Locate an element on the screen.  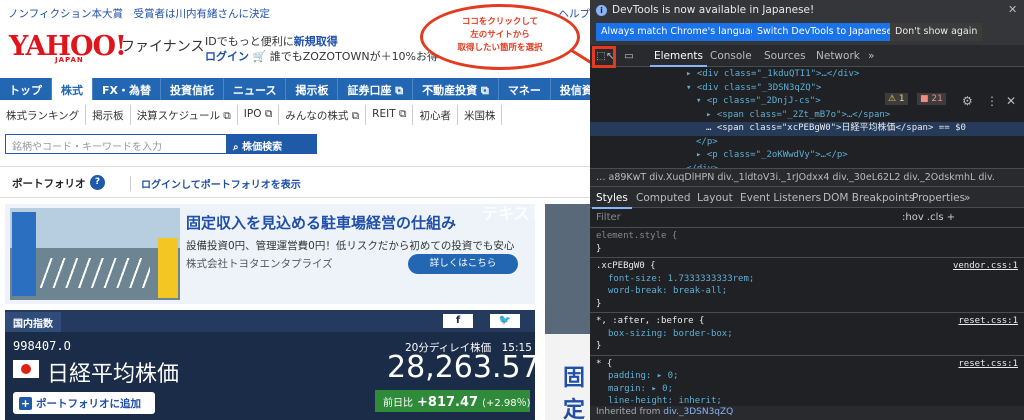
filter-tools: :hov .cls + is located at coordinates (928, 217).